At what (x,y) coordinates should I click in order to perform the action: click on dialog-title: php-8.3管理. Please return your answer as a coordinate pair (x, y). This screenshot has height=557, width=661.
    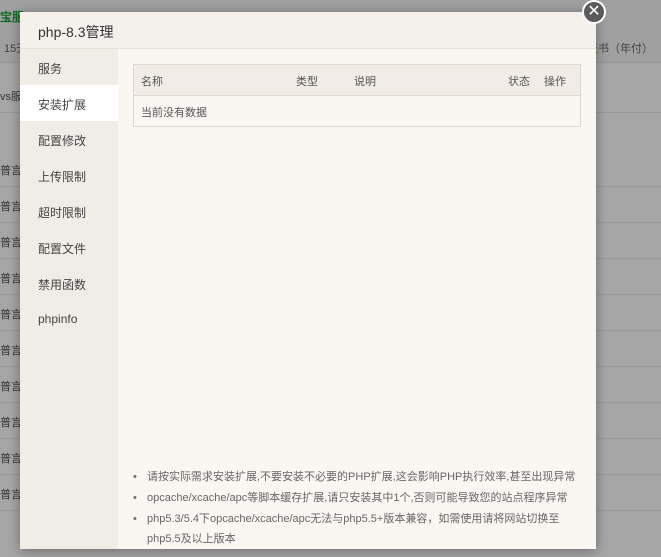
    Looking at the image, I should click on (76, 32).